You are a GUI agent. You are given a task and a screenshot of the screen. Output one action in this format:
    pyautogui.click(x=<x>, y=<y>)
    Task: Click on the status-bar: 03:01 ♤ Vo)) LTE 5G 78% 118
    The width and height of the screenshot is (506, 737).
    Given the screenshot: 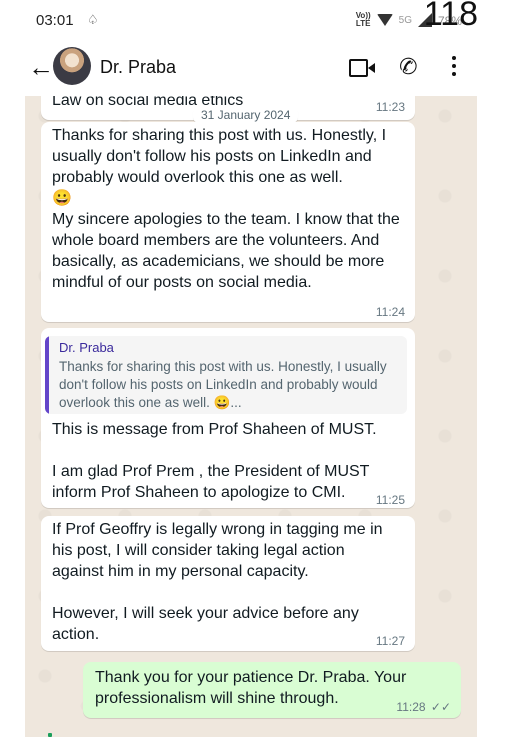 What is the action you would take?
    pyautogui.click(x=253, y=20)
    